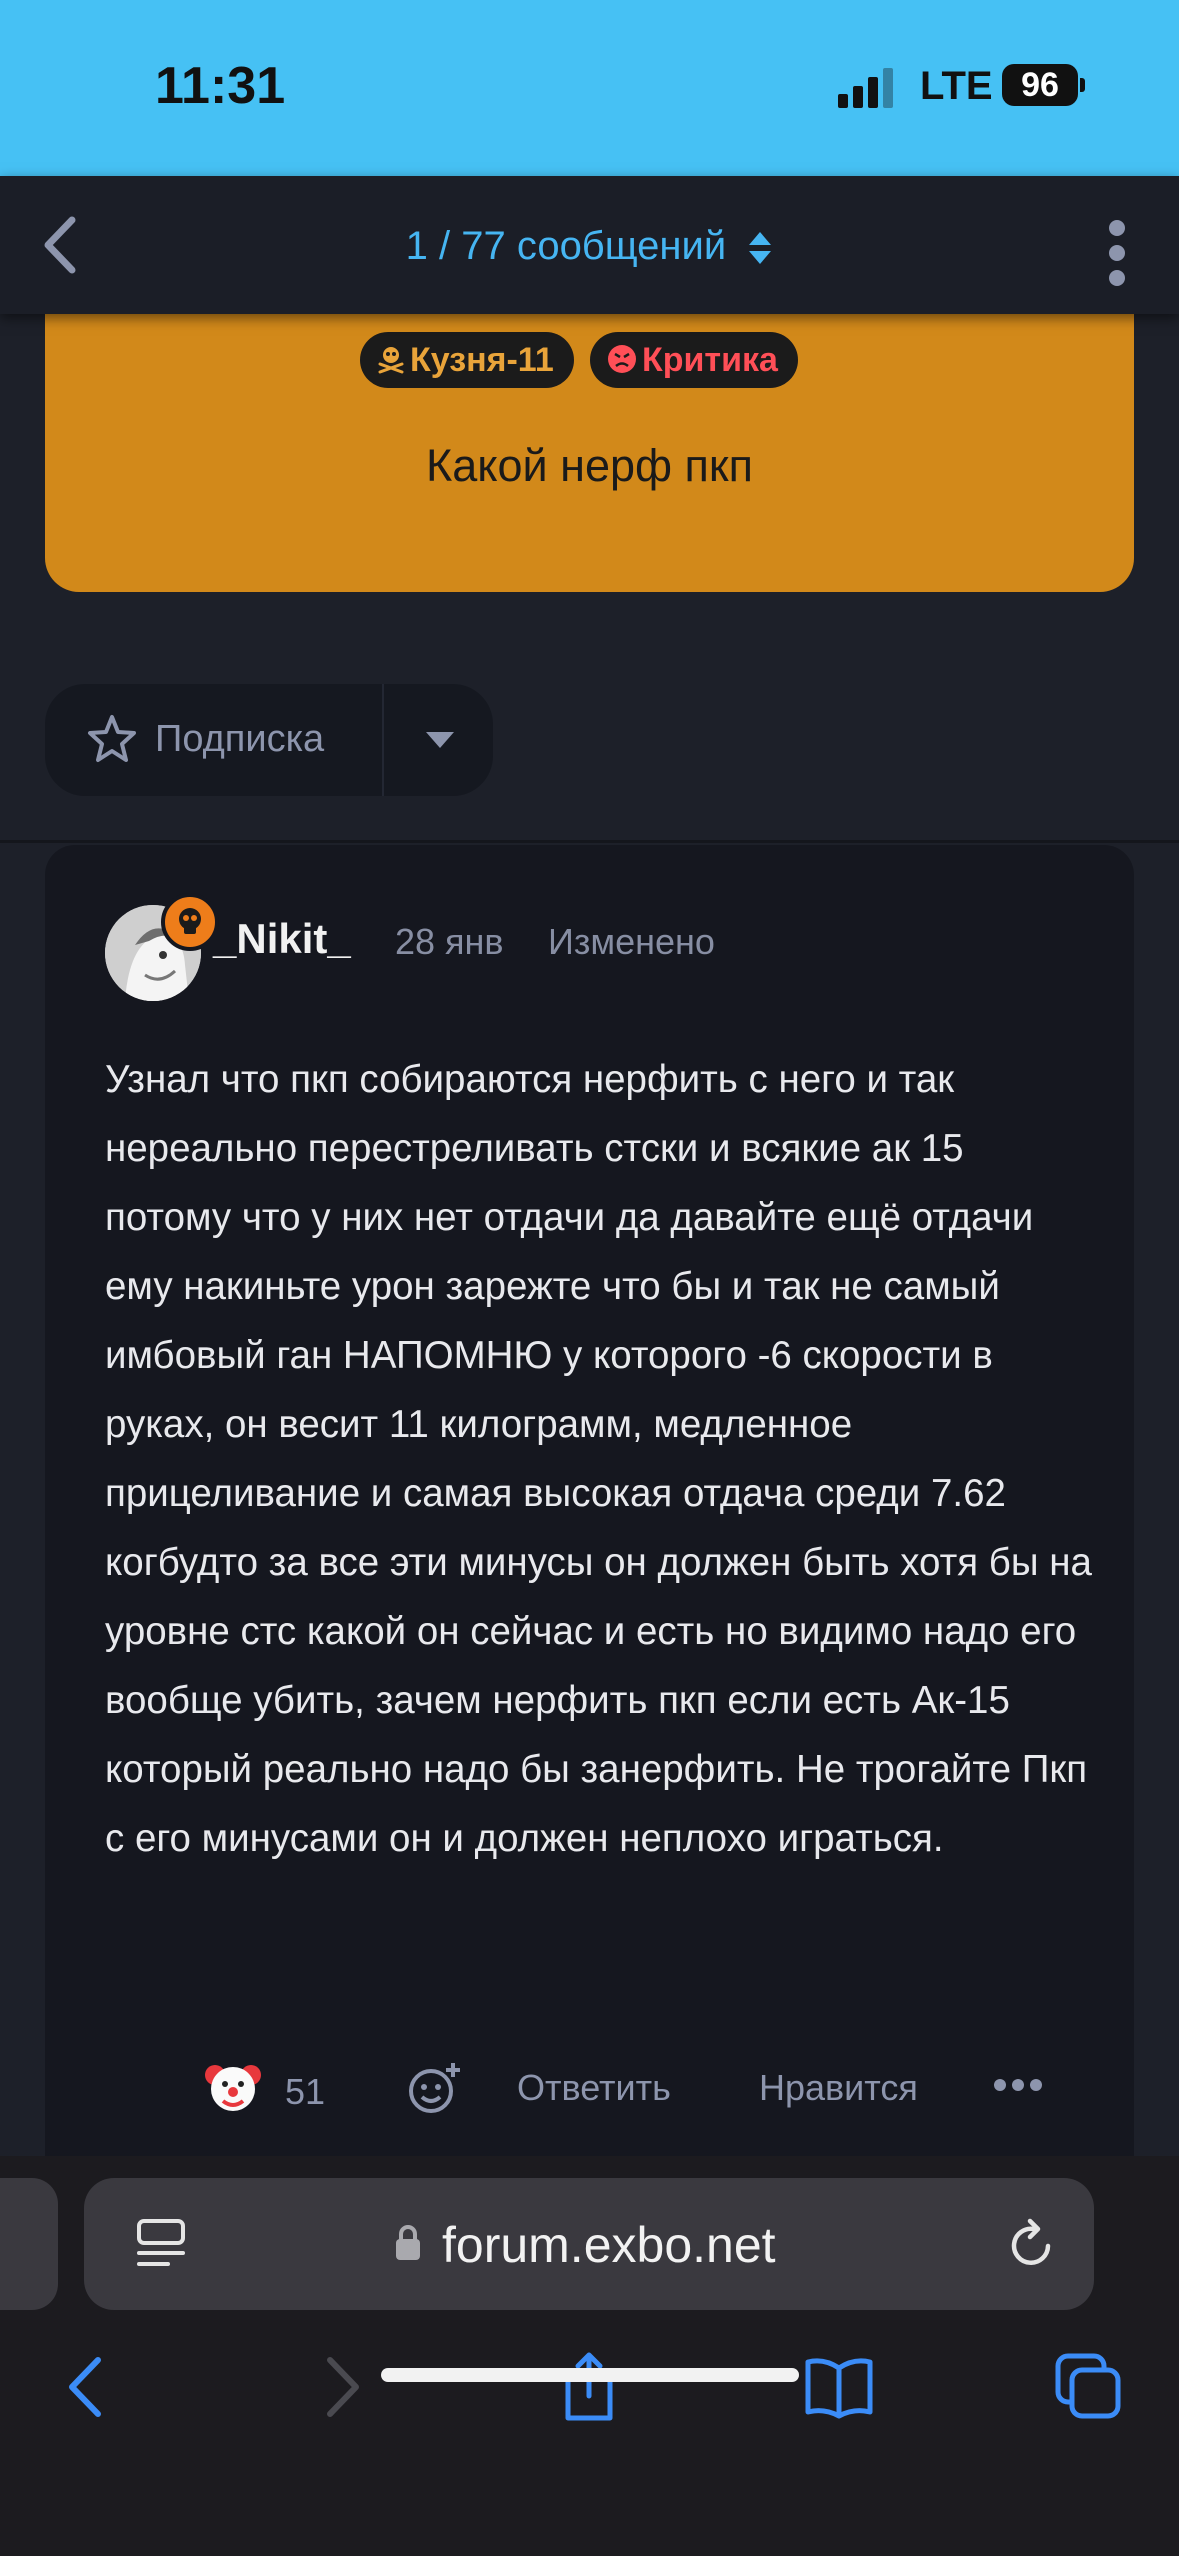  Describe the element at coordinates (589, 2387) in the screenshot. I see `share-icon` at that location.